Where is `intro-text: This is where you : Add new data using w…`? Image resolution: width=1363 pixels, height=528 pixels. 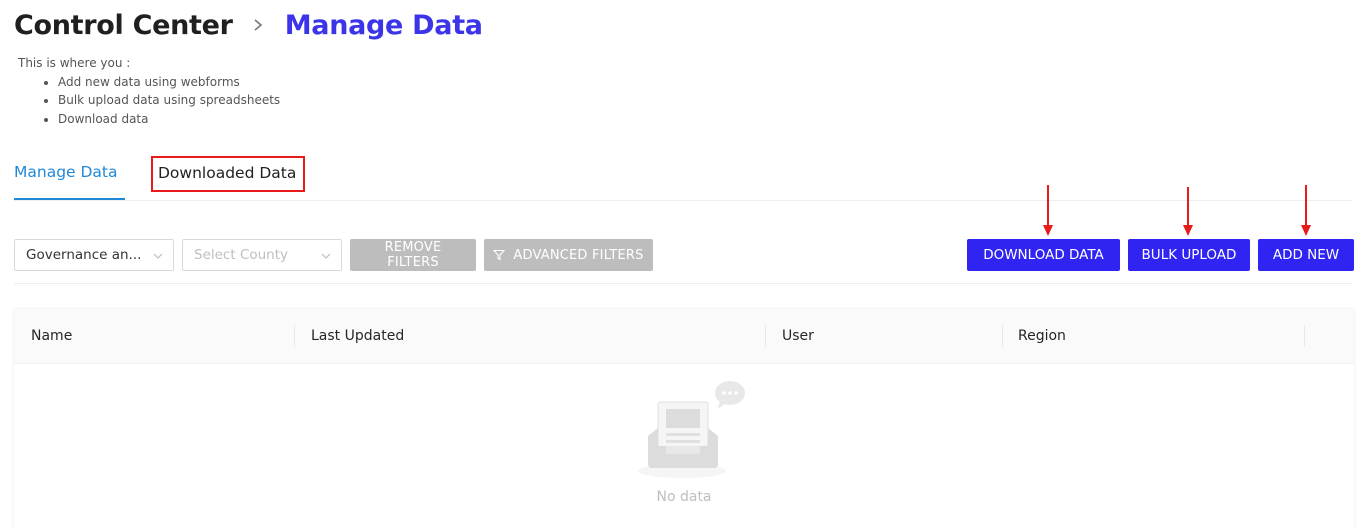 intro-text: This is where you : Add new data using w… is located at coordinates (149, 91).